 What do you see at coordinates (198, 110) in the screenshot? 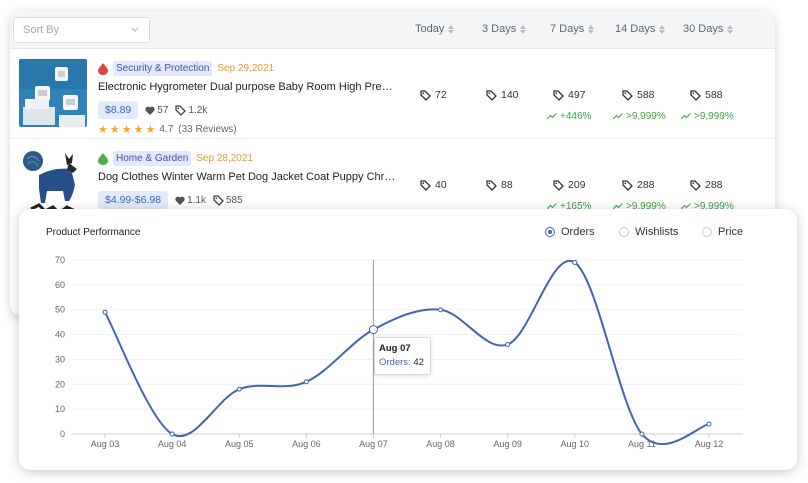
I see `sold-count: 1.2k` at bounding box center [198, 110].